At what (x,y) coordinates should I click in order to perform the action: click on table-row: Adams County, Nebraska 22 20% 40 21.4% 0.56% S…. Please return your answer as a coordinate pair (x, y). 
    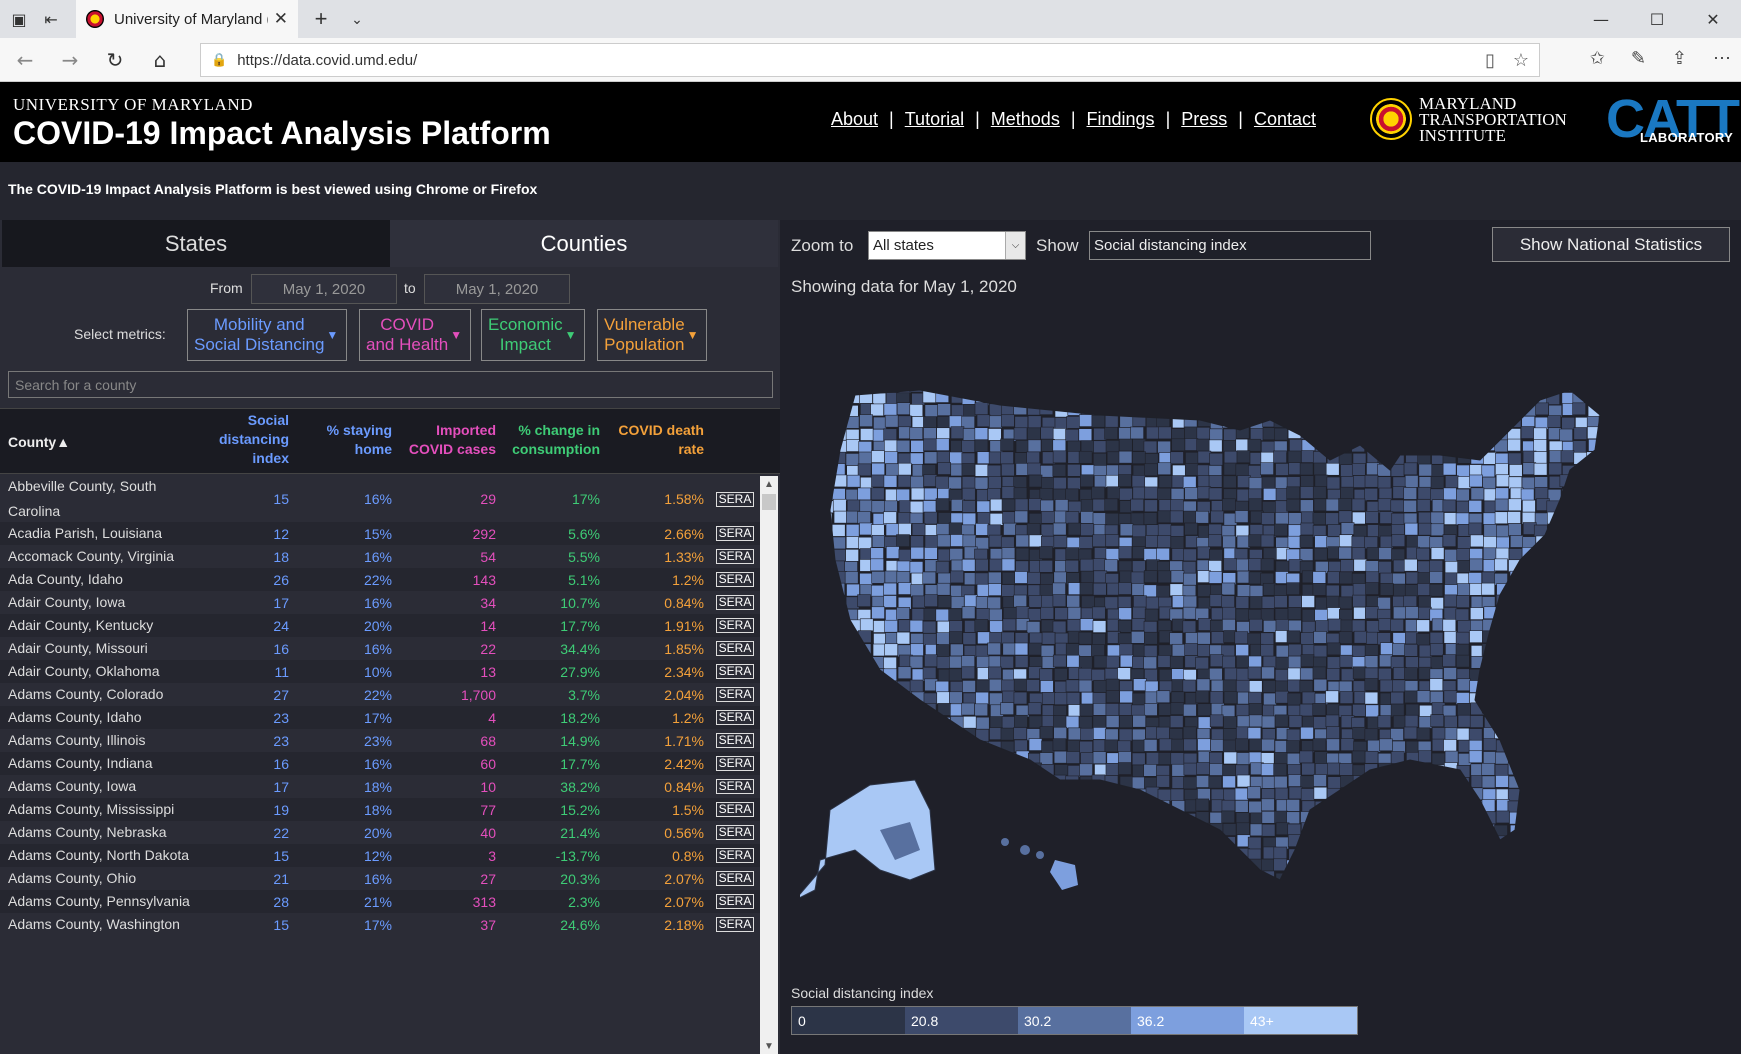
    Looking at the image, I should click on (380, 832).